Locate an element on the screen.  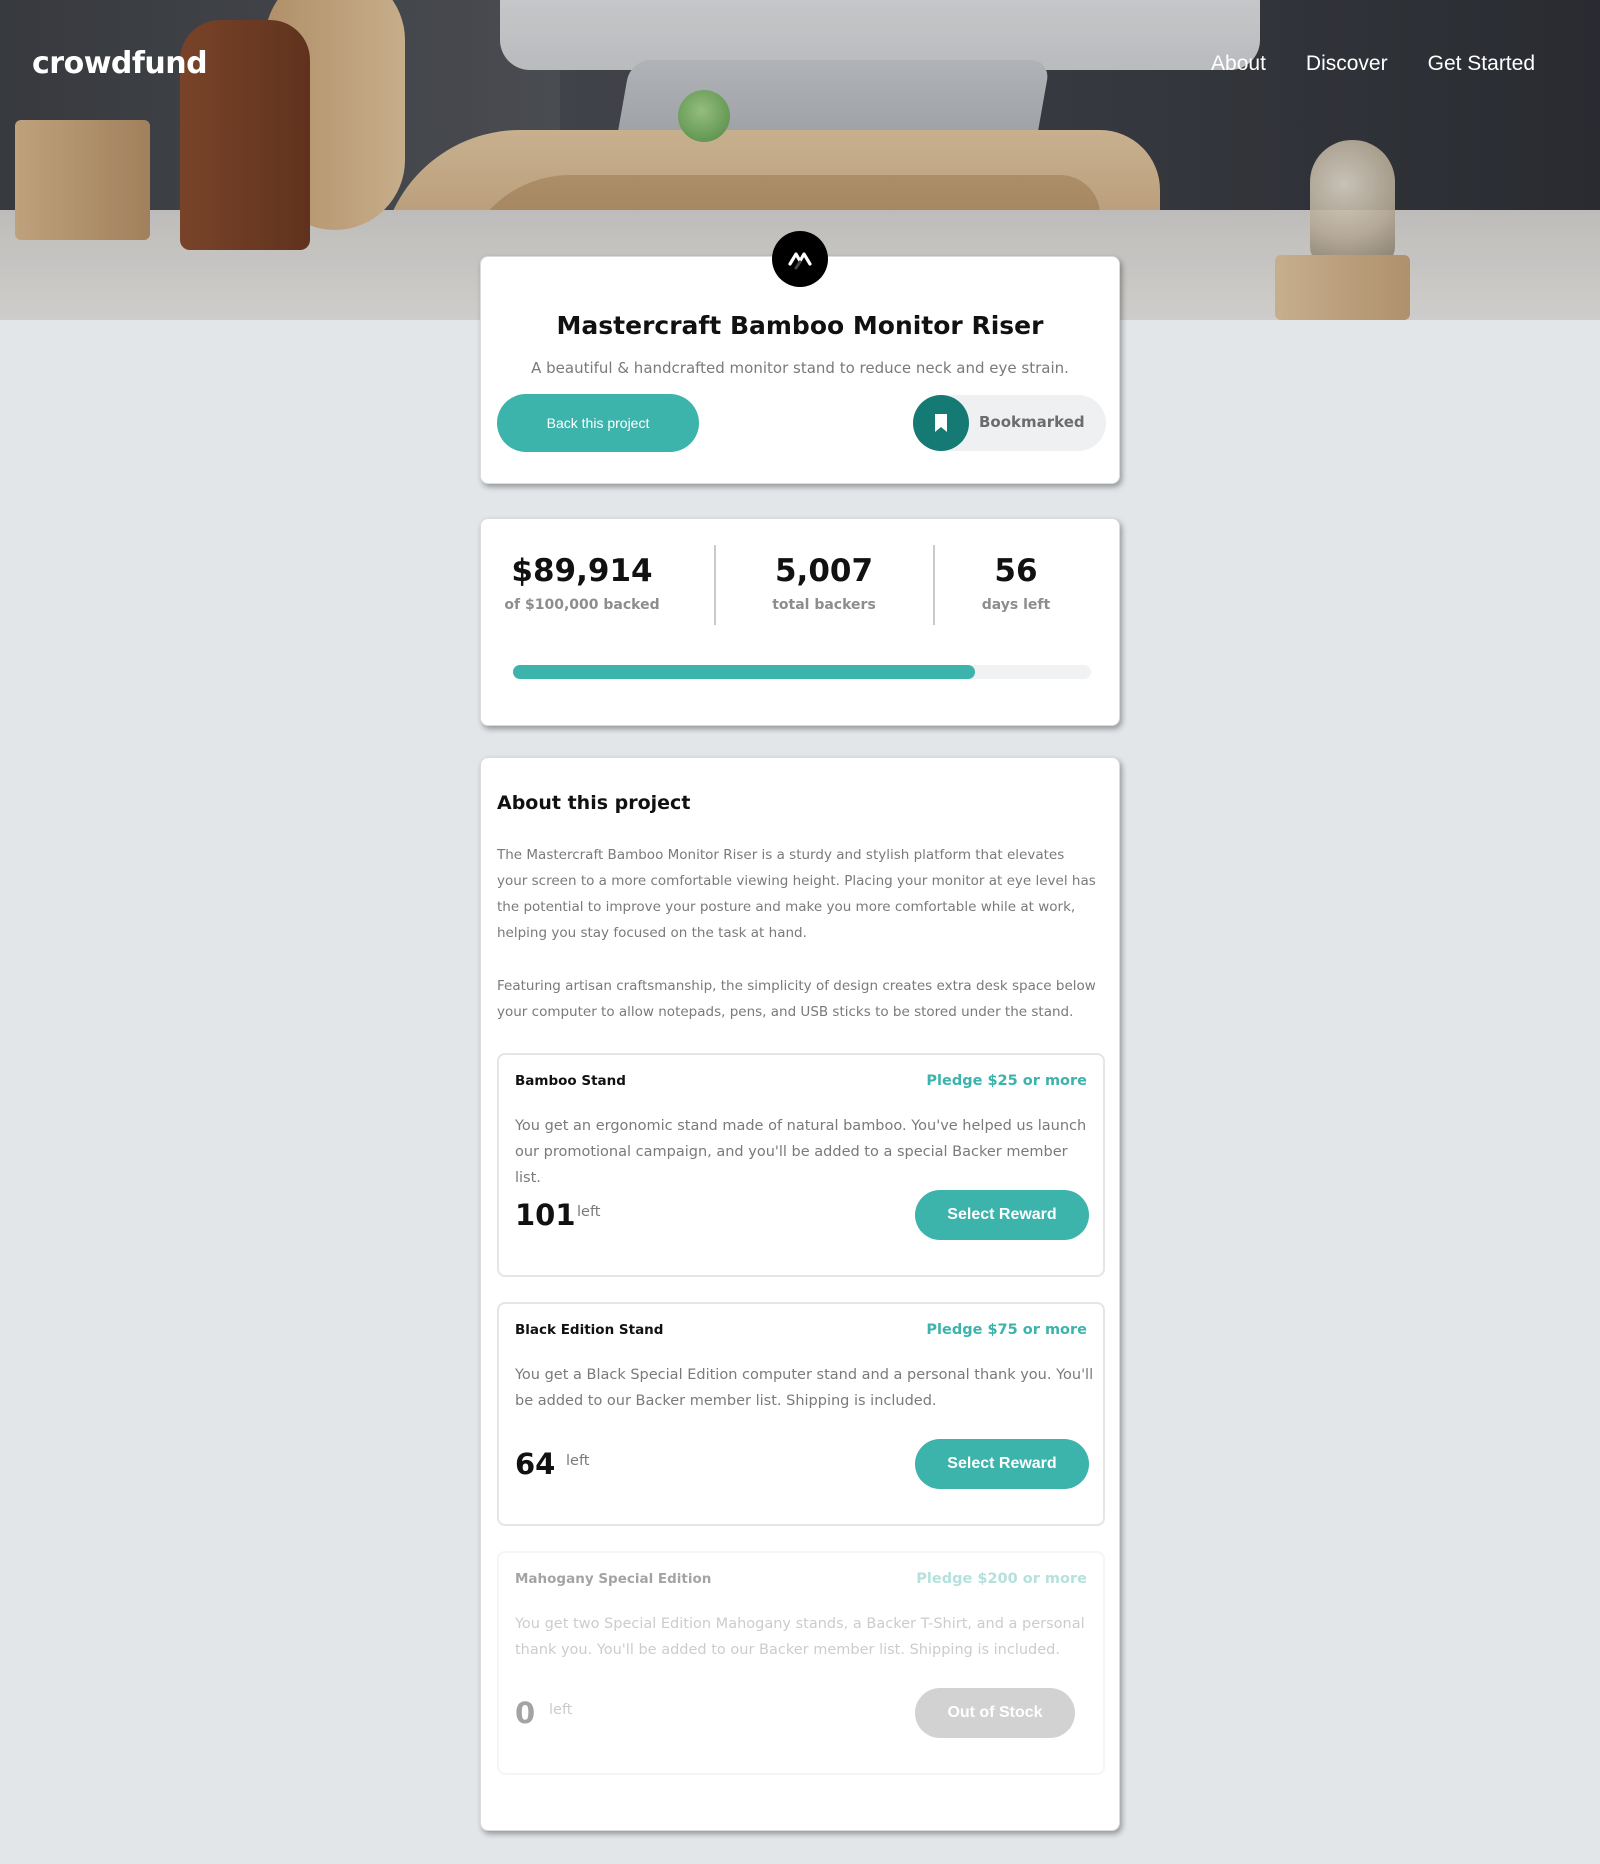
back-project-button: Back this project is located at coordinates (598, 423).